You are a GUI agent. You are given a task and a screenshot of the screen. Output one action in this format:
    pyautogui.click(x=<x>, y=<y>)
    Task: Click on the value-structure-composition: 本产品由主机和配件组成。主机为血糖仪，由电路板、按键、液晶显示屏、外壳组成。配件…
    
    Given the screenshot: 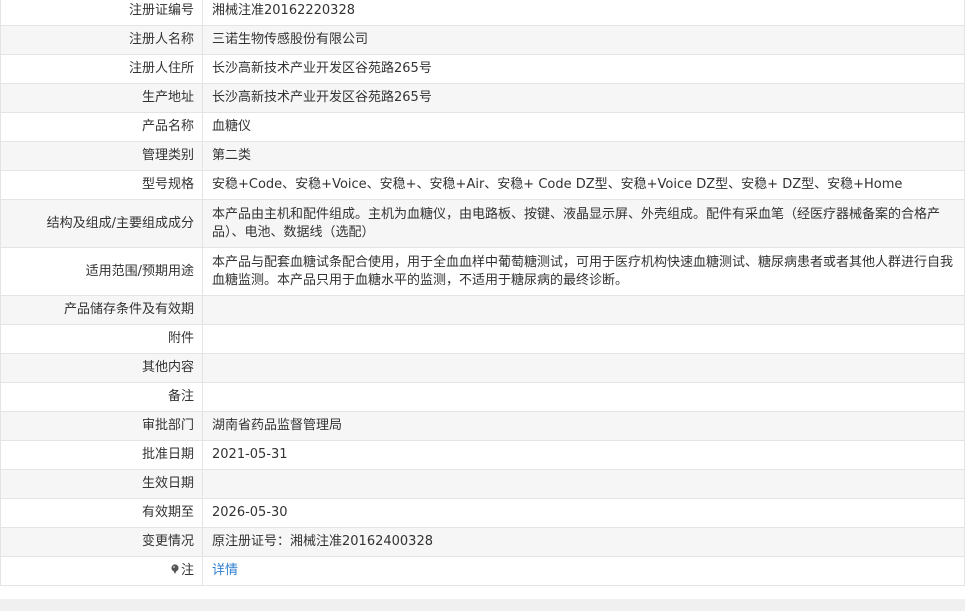 What is the action you would take?
    pyautogui.click(x=583, y=223)
    